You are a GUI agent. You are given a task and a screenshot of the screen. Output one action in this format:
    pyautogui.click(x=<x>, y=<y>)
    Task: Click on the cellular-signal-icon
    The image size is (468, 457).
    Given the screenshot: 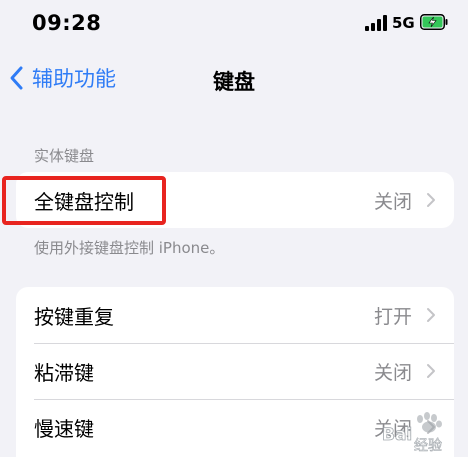 What is the action you would take?
    pyautogui.click(x=376, y=23)
    